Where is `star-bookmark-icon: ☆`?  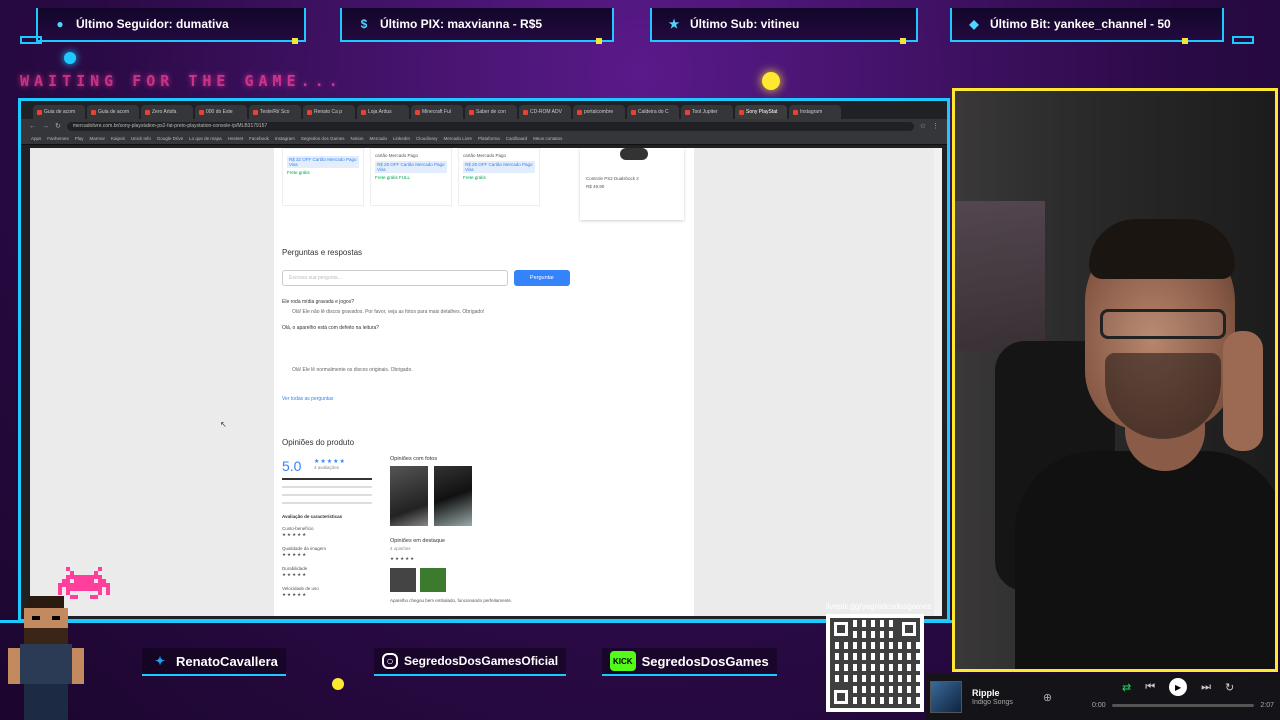 star-bookmark-icon: ☆ is located at coordinates (923, 126).